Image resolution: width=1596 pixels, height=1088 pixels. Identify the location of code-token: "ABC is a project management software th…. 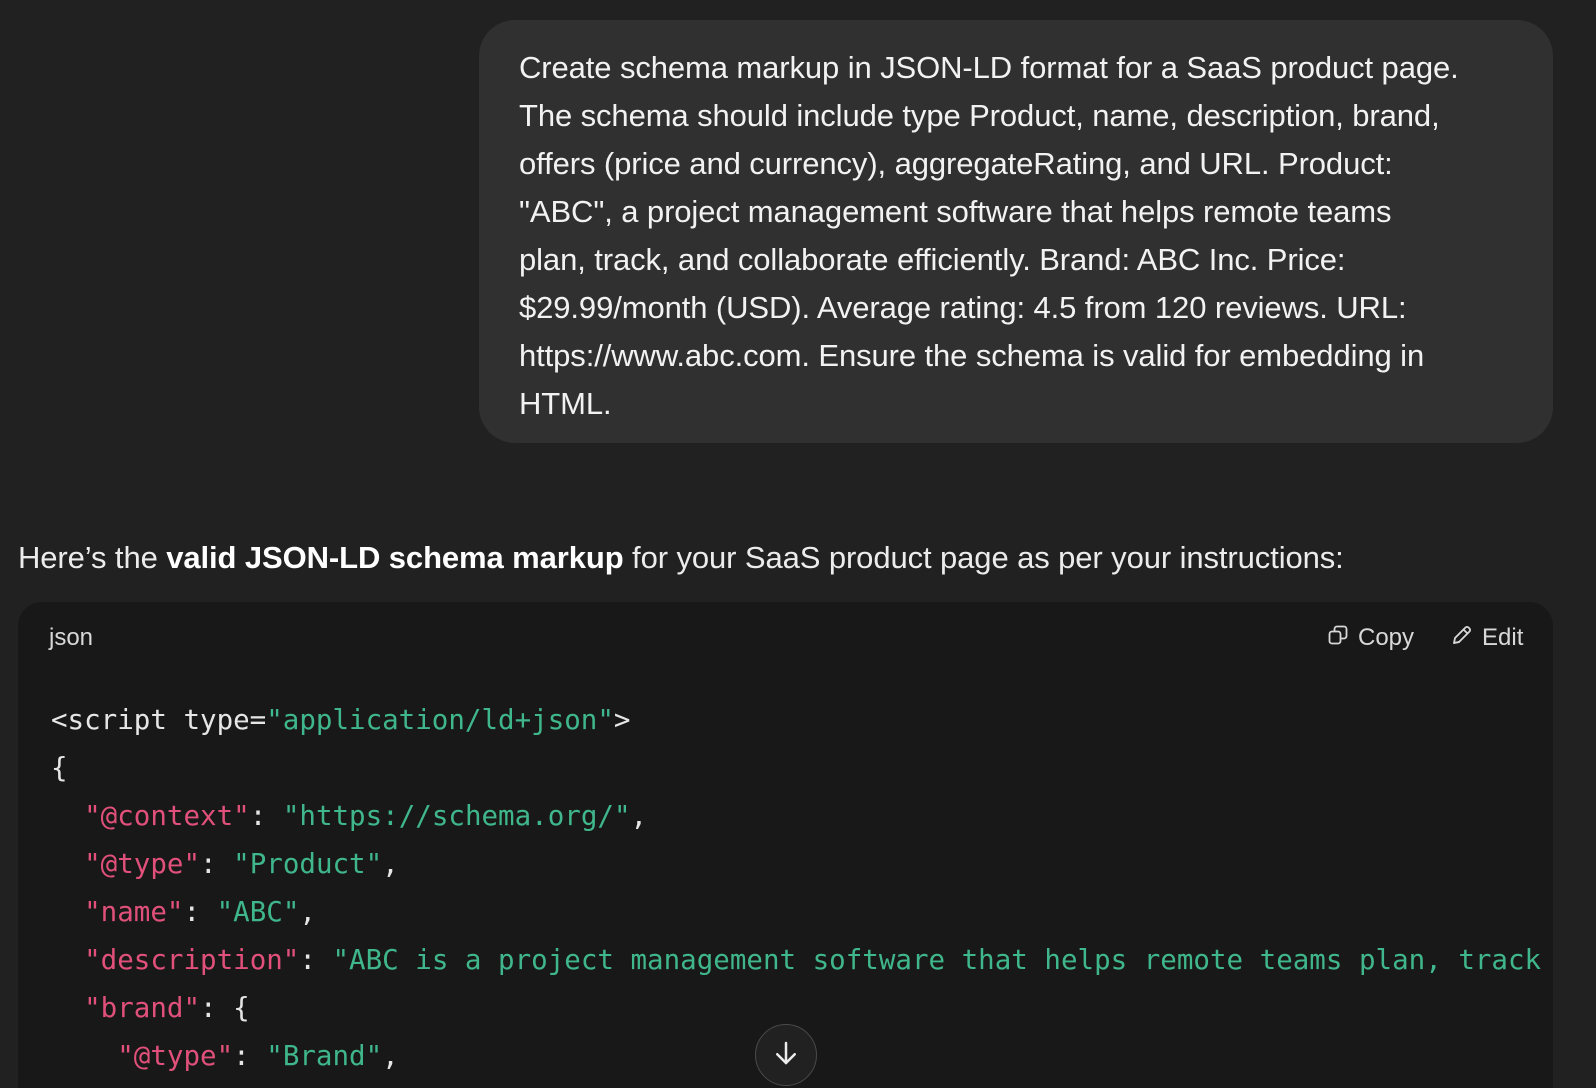
(937, 960).